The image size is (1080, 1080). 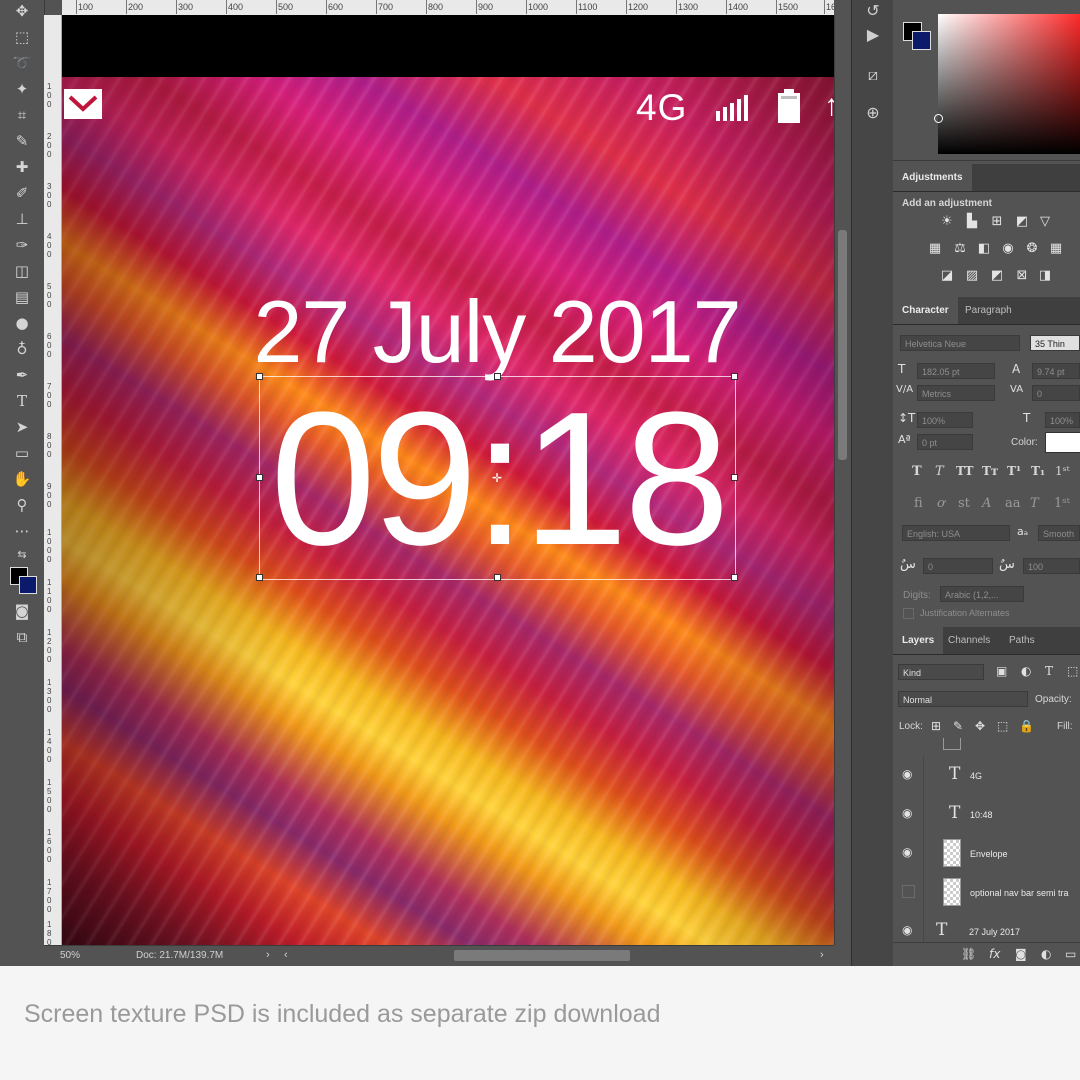 I want to click on text-color-swatch, so click(x=1062, y=442).